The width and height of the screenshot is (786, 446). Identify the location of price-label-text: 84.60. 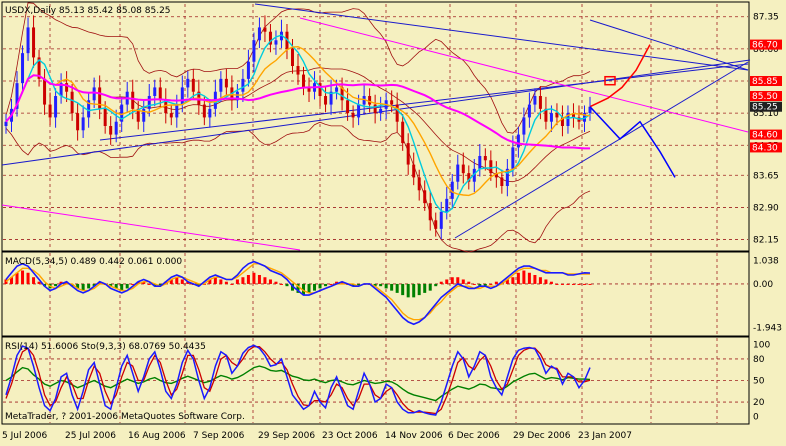
(765, 136).